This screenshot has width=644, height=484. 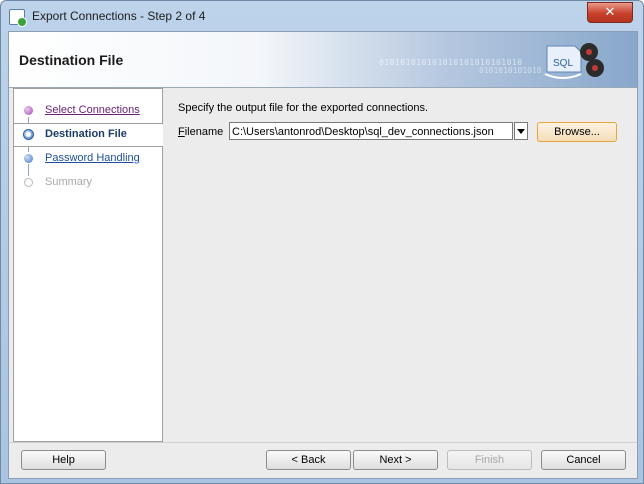 I want to click on back-button: < Back, so click(x=308, y=460).